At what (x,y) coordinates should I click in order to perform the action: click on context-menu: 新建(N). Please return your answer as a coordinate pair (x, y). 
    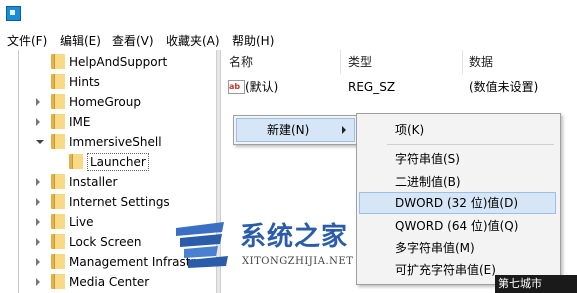
    Looking at the image, I should click on (295, 130).